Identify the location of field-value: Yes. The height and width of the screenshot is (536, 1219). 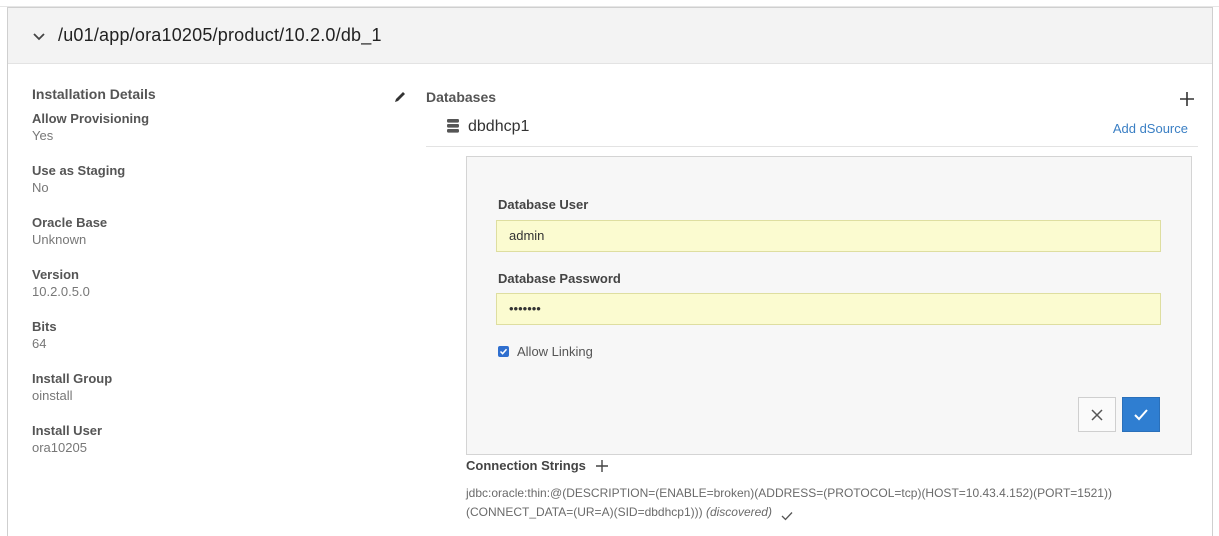
(43, 135).